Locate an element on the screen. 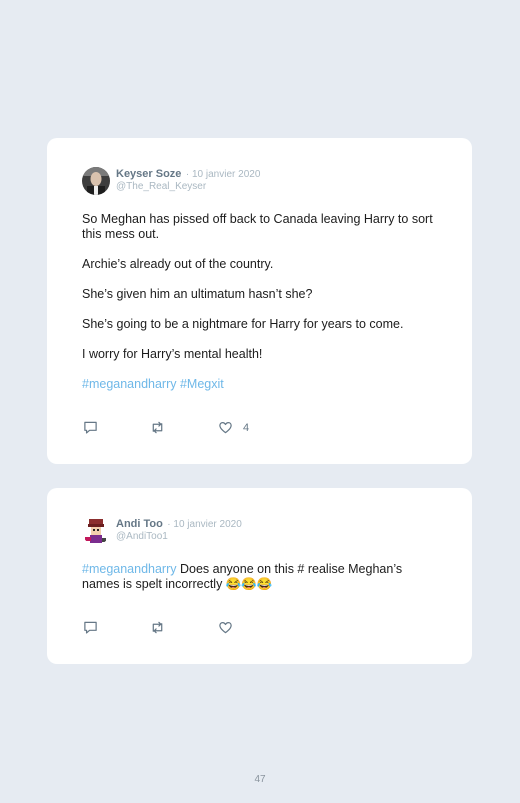 This screenshot has width=520, height=803. author-name: Keyser Soze is located at coordinates (148, 174).